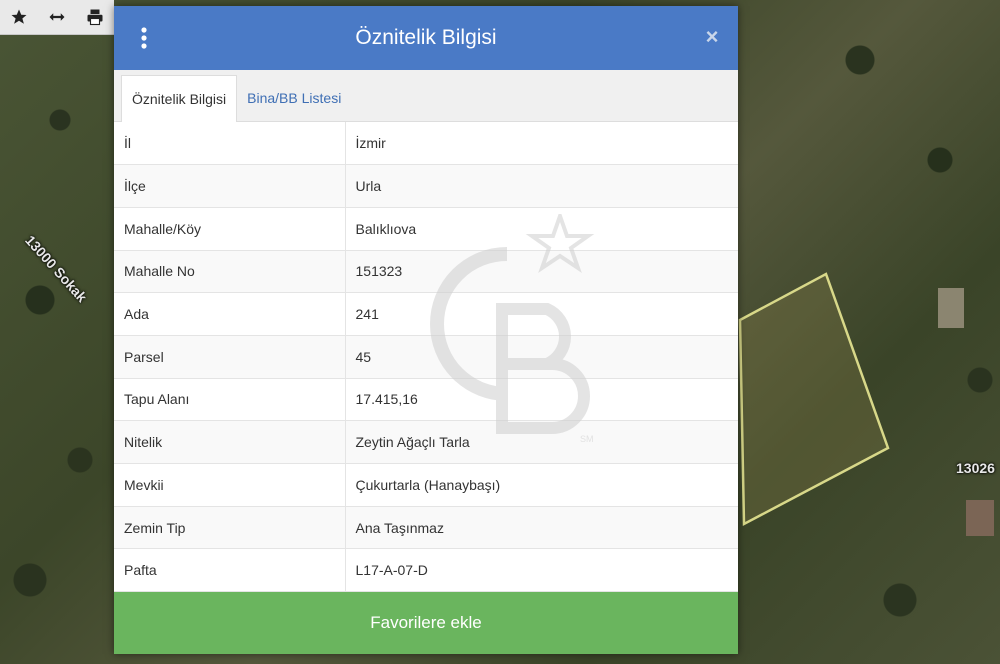  I want to click on table-row: İlçe Urla, so click(426, 186).